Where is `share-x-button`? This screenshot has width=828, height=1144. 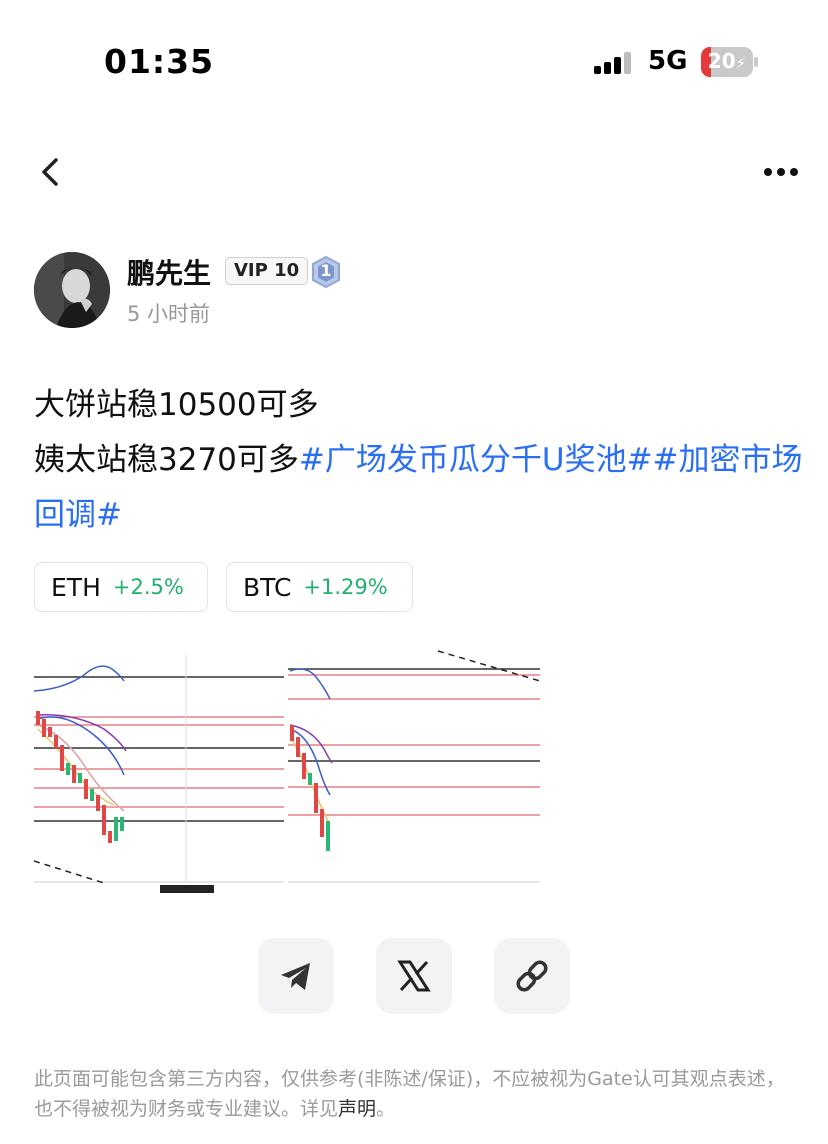
share-x-button is located at coordinates (414, 976).